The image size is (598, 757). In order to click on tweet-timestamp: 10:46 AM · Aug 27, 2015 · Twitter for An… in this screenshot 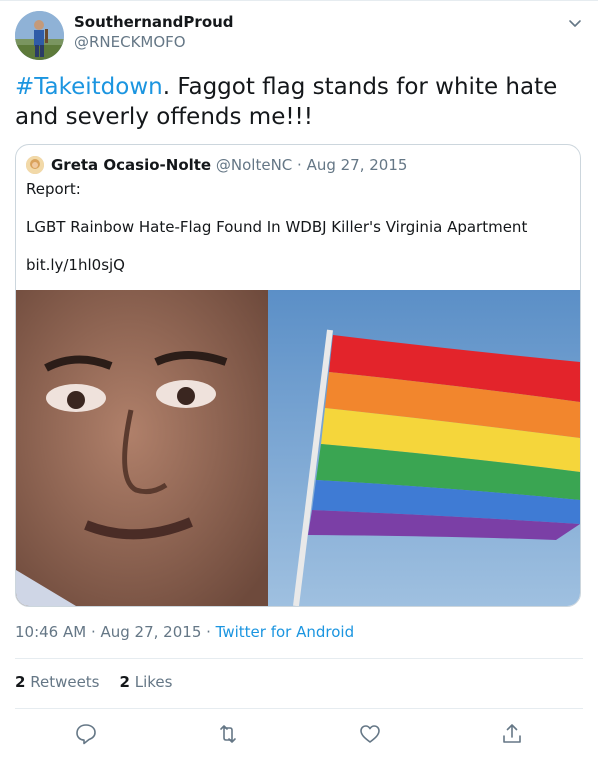, I will do `click(184, 632)`.